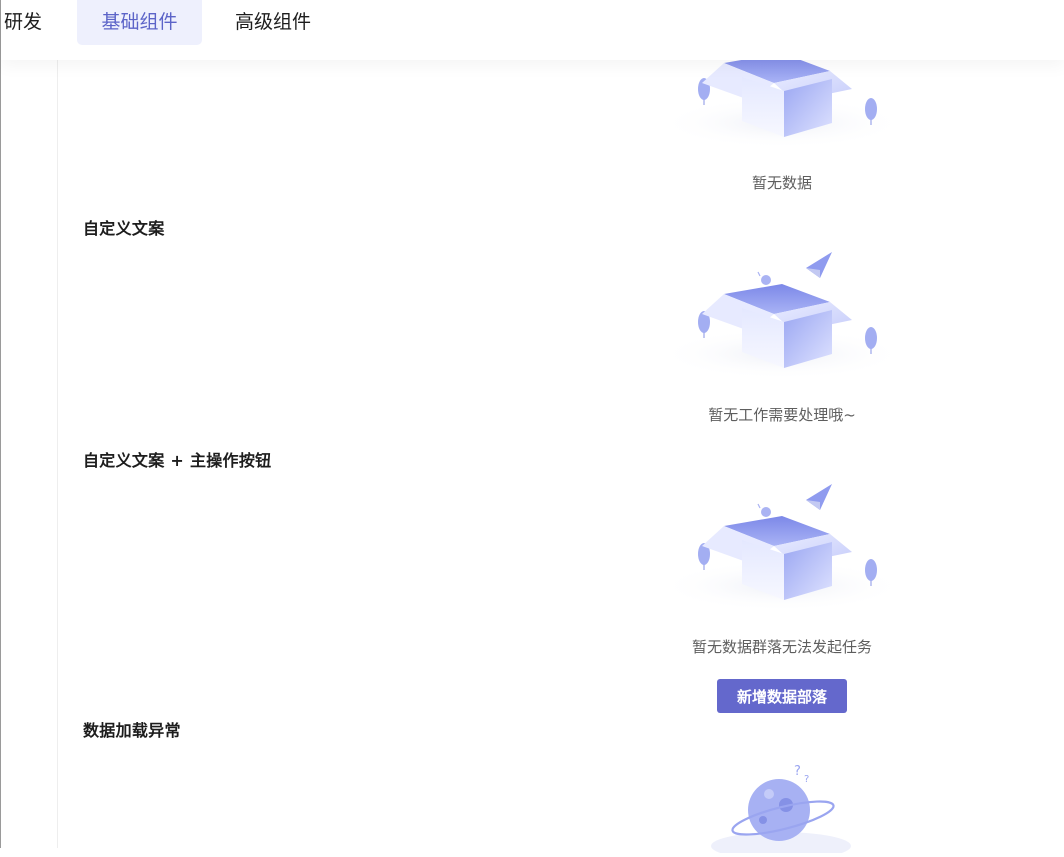 This screenshot has width=1064, height=857. I want to click on section-title-custom-text-action: 自定义文案 + 主操作按钮, so click(177, 460).